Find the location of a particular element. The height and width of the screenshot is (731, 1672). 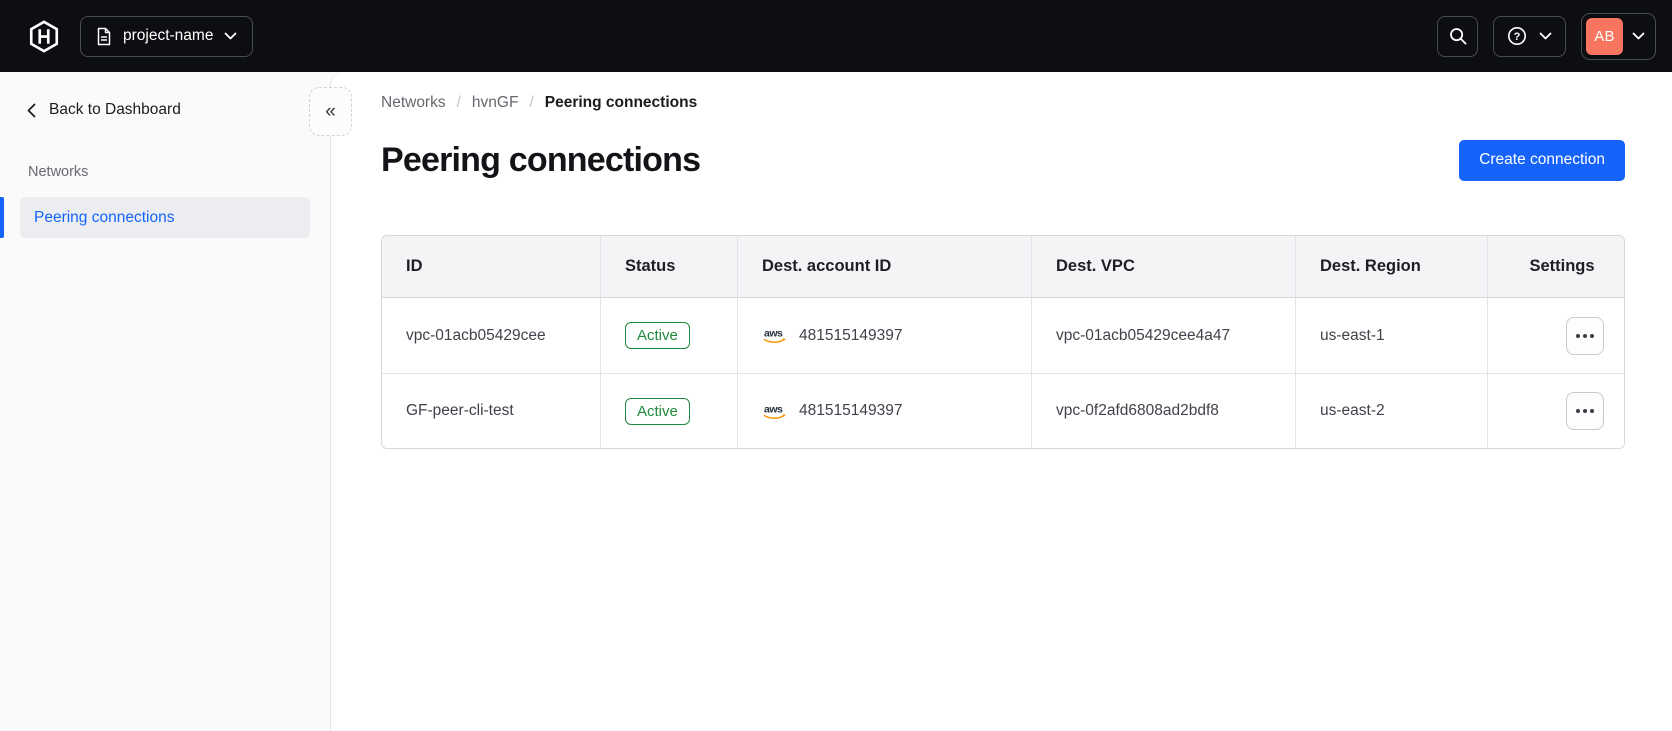

column-header-id: ID is located at coordinates (414, 266).